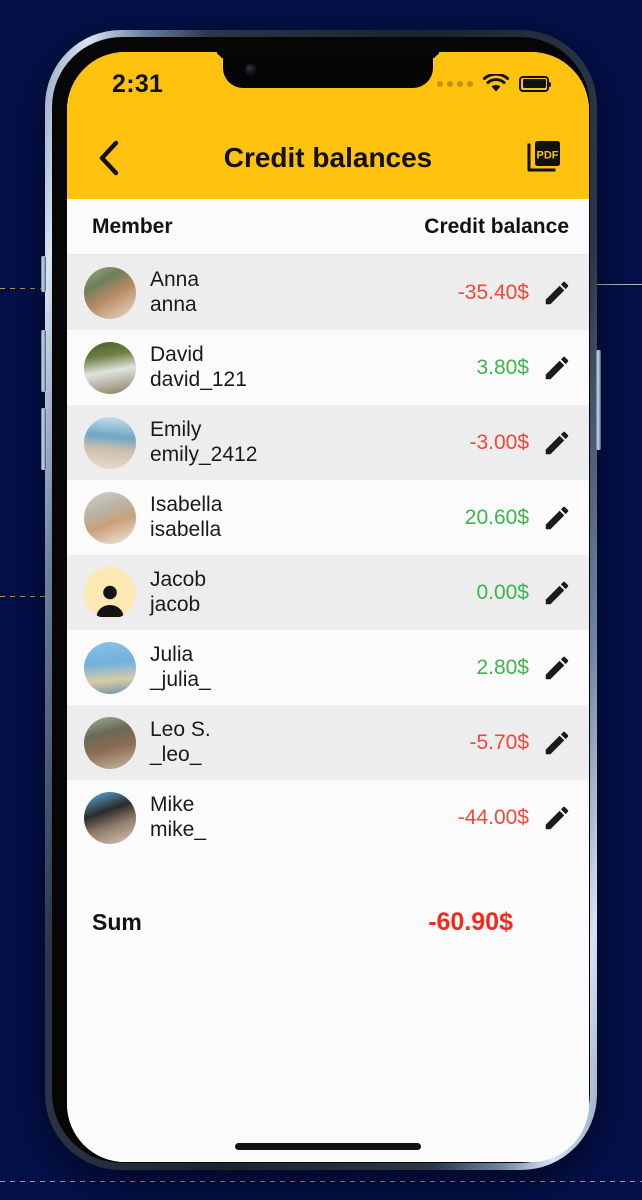 Image resolution: width=642 pixels, height=1200 pixels. I want to click on front-camera-icon, so click(250, 69).